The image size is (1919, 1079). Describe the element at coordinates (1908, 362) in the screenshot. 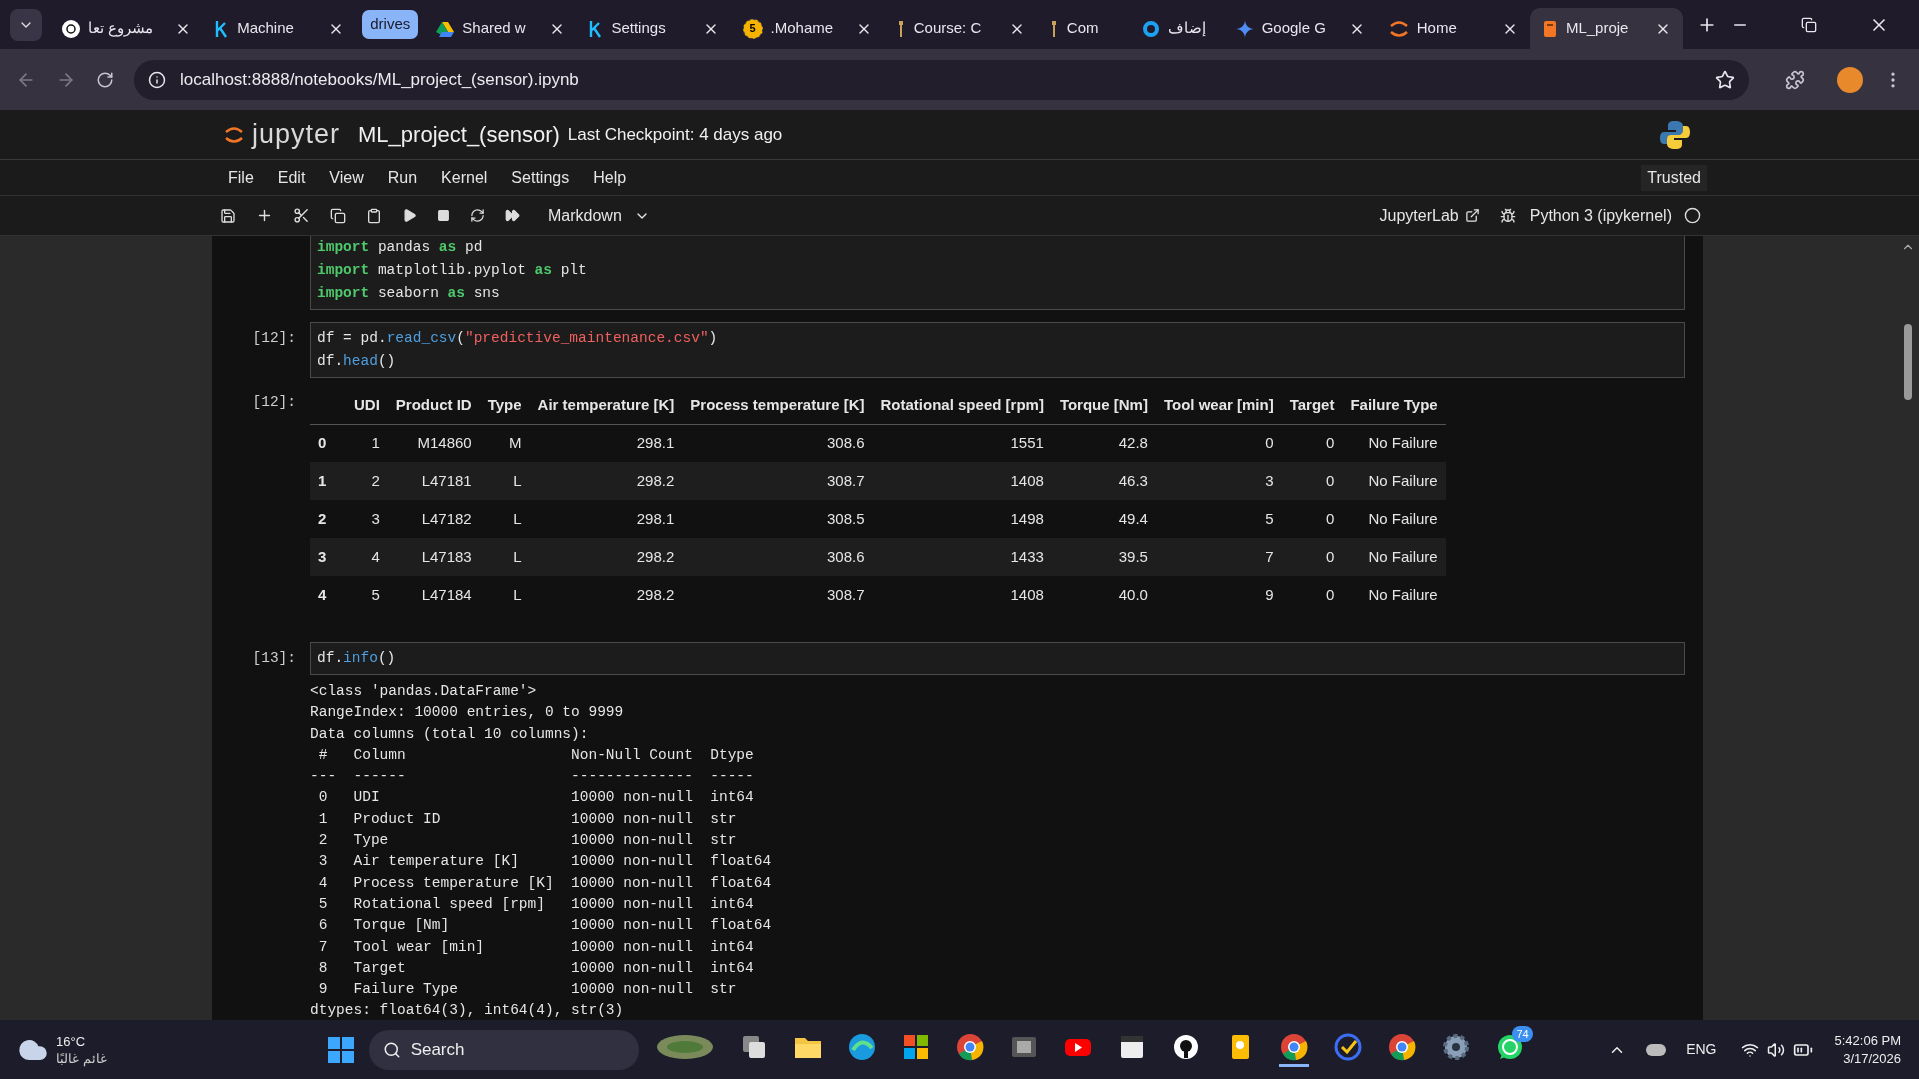

I see `scroll-thumb` at that location.